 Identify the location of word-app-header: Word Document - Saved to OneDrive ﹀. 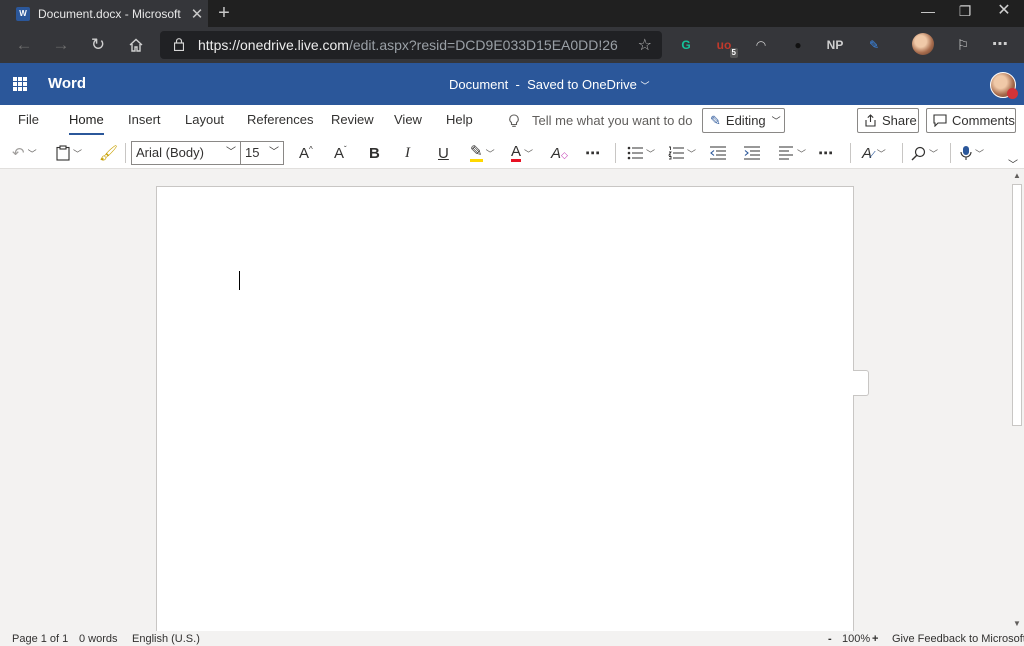
(512, 84).